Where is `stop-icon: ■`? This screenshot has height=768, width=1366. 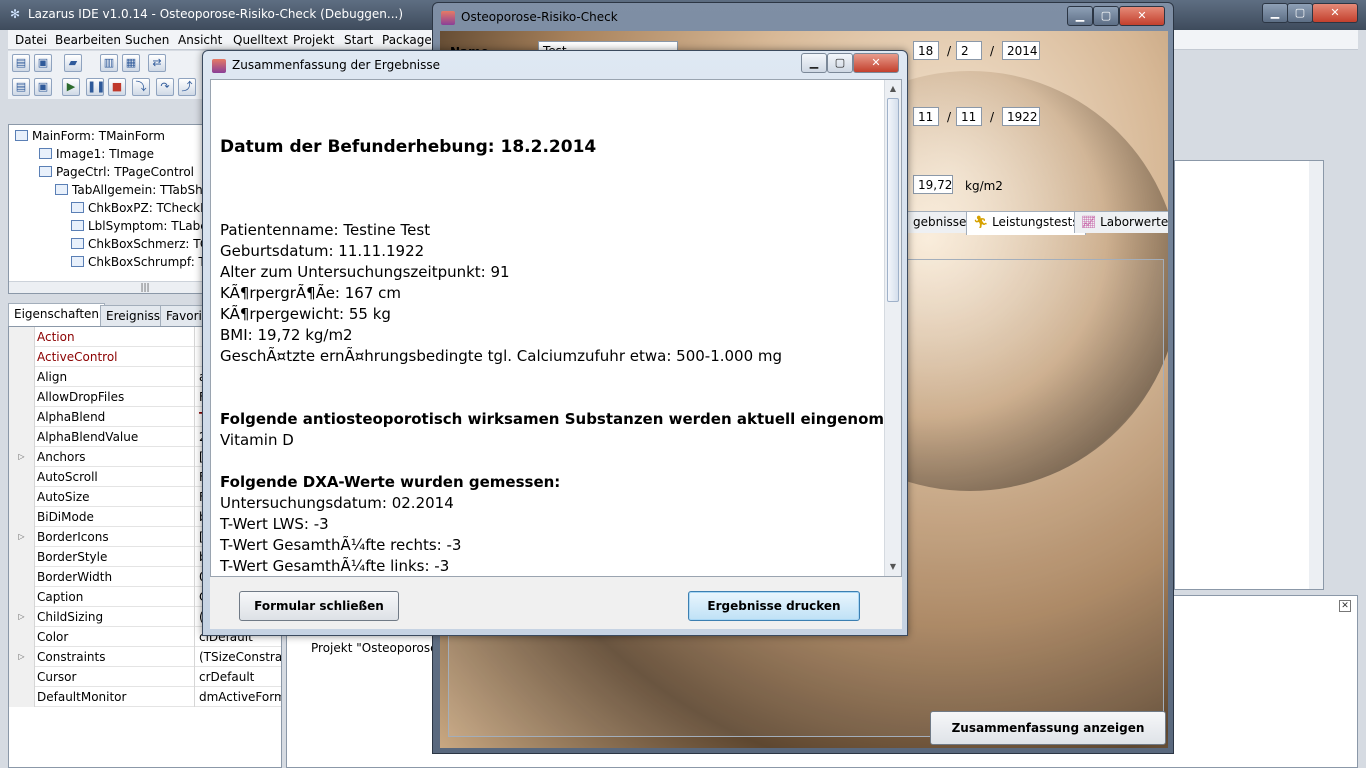 stop-icon: ■ is located at coordinates (117, 87).